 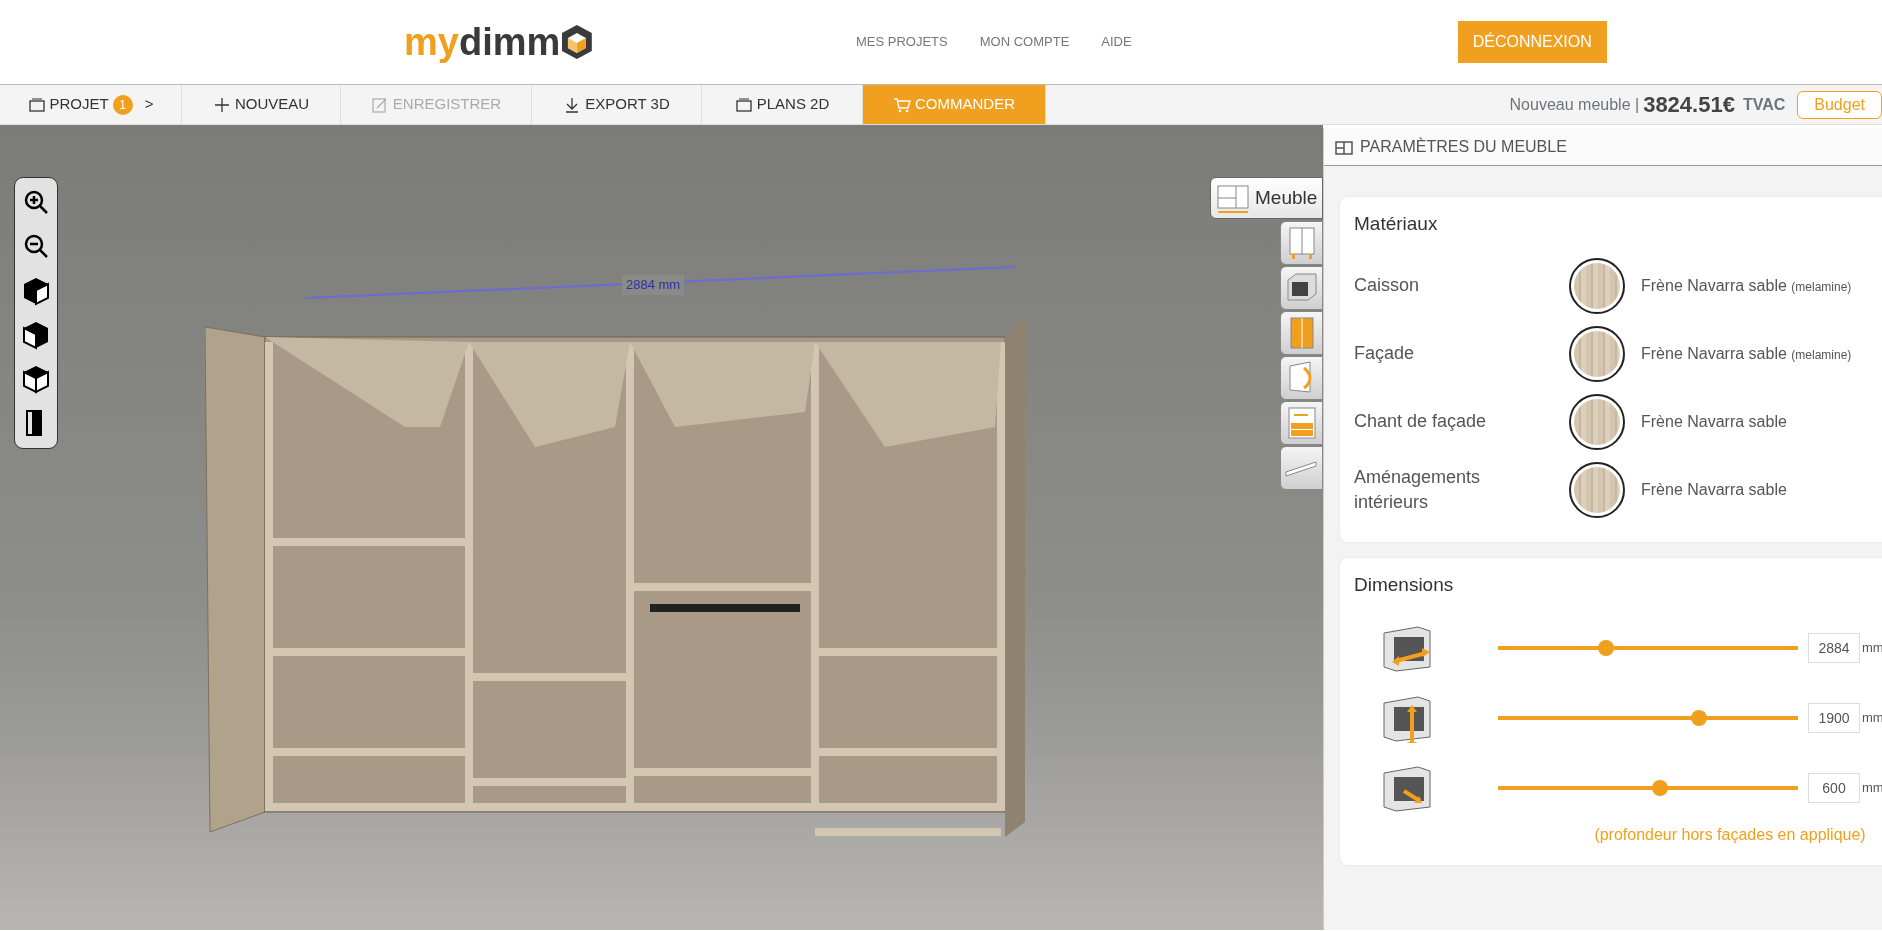 What do you see at coordinates (1764, 104) in the screenshot?
I see `tax-label: TVAC` at bounding box center [1764, 104].